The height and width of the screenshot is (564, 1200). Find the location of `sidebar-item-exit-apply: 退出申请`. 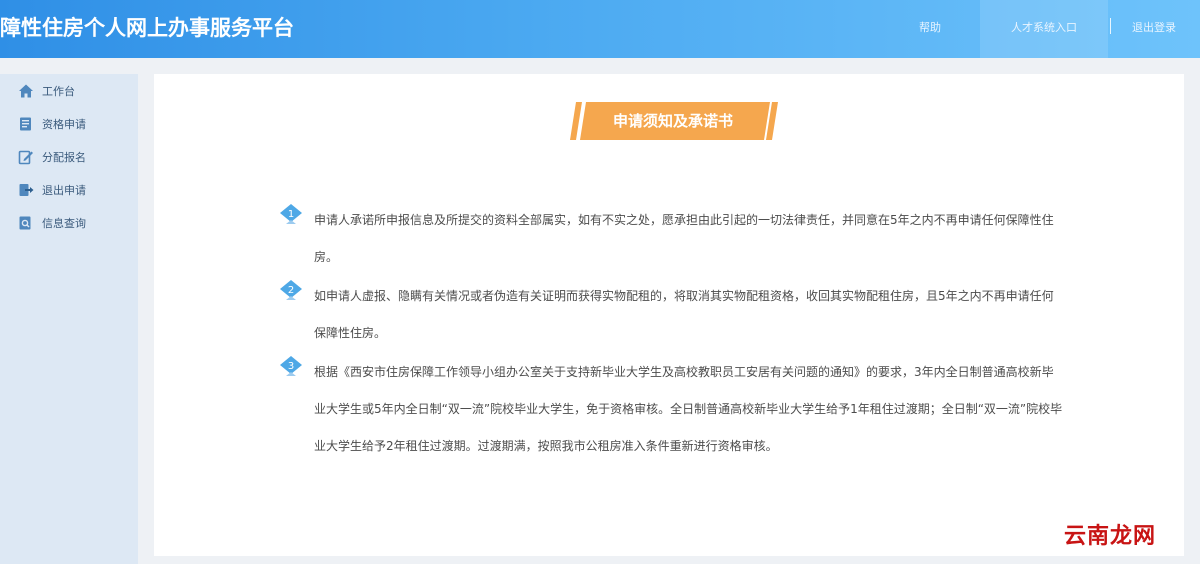

sidebar-item-exit-apply: 退出申请 is located at coordinates (73, 190).